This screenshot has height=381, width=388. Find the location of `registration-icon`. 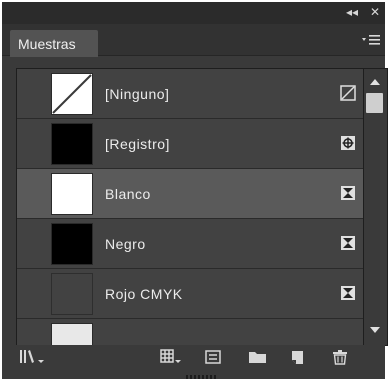

registration-icon is located at coordinates (348, 143).